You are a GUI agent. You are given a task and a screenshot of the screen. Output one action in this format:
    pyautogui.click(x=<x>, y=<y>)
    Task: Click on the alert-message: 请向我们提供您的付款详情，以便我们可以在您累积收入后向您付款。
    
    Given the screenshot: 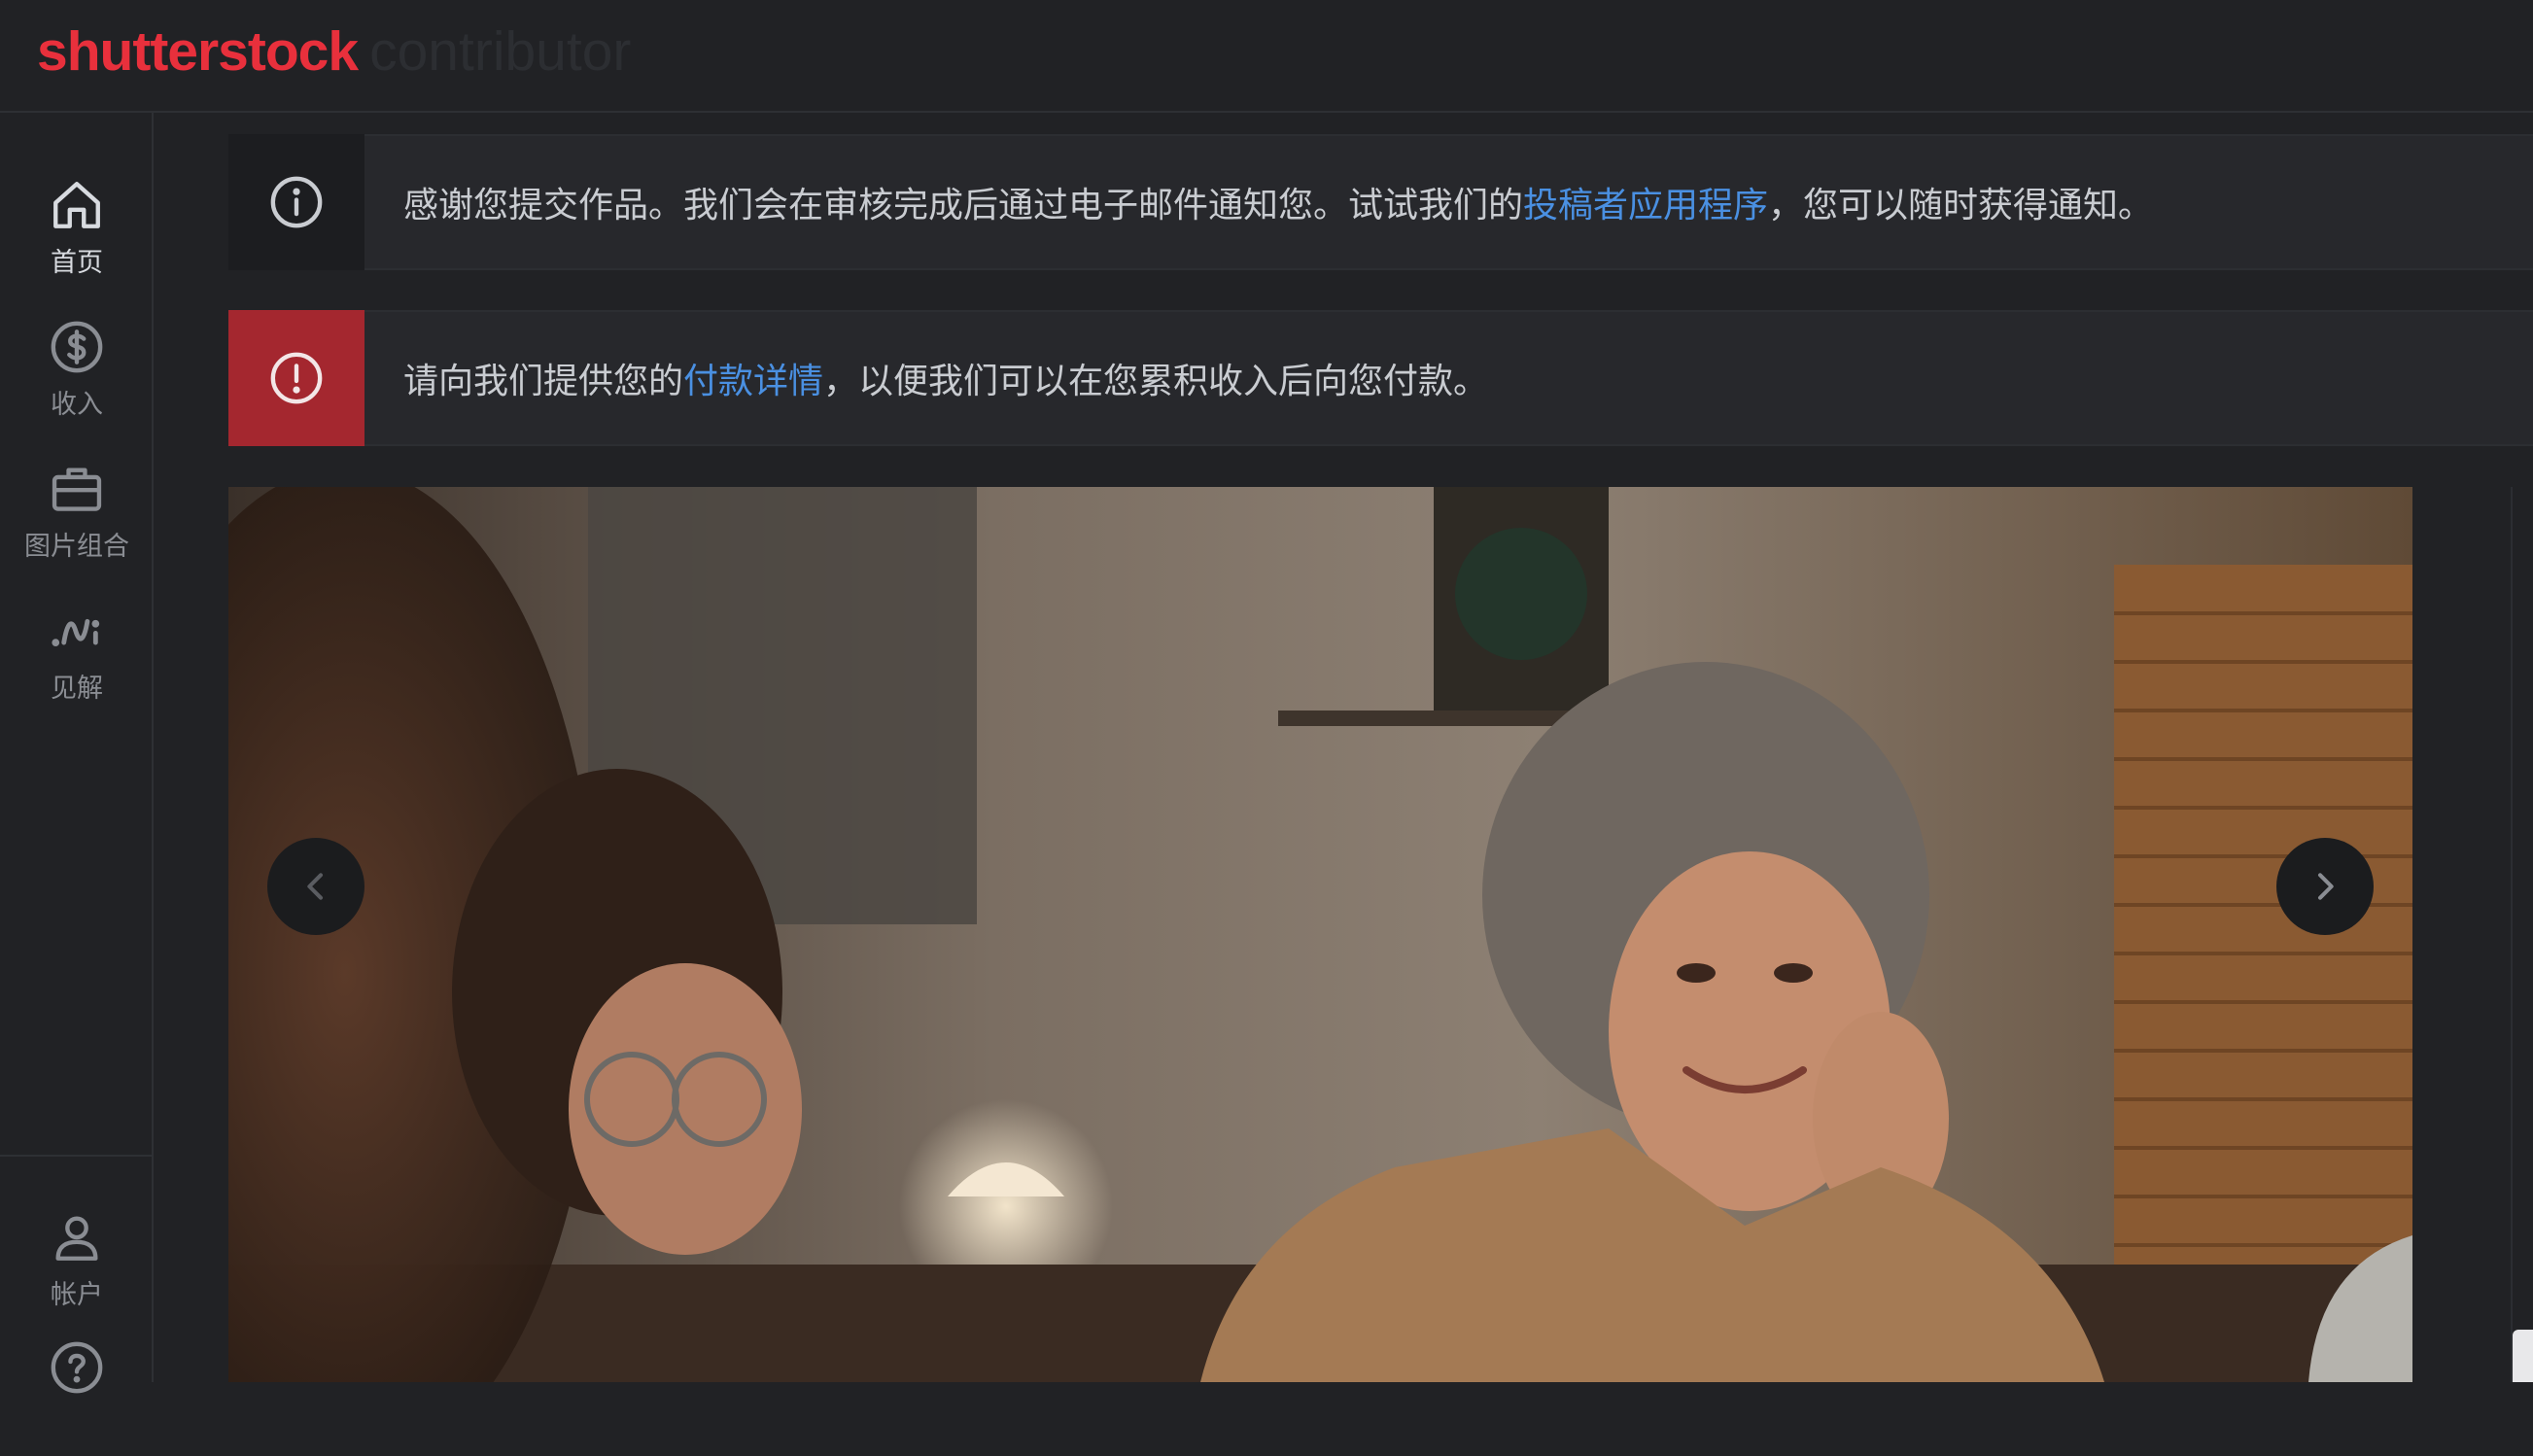 What is the action you would take?
    pyautogui.click(x=946, y=378)
    